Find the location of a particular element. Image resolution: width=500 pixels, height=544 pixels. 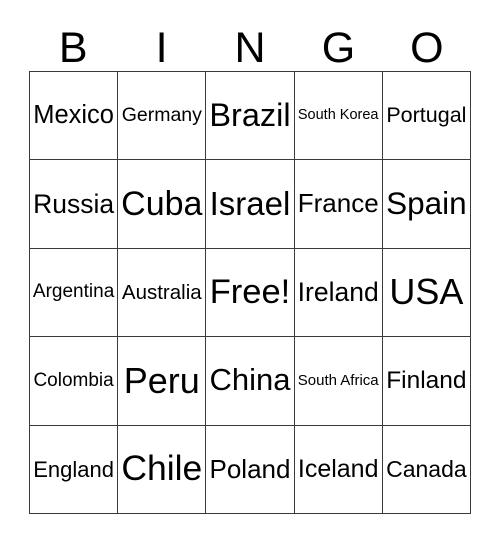

bingo-cell-label: England is located at coordinates (73, 469).